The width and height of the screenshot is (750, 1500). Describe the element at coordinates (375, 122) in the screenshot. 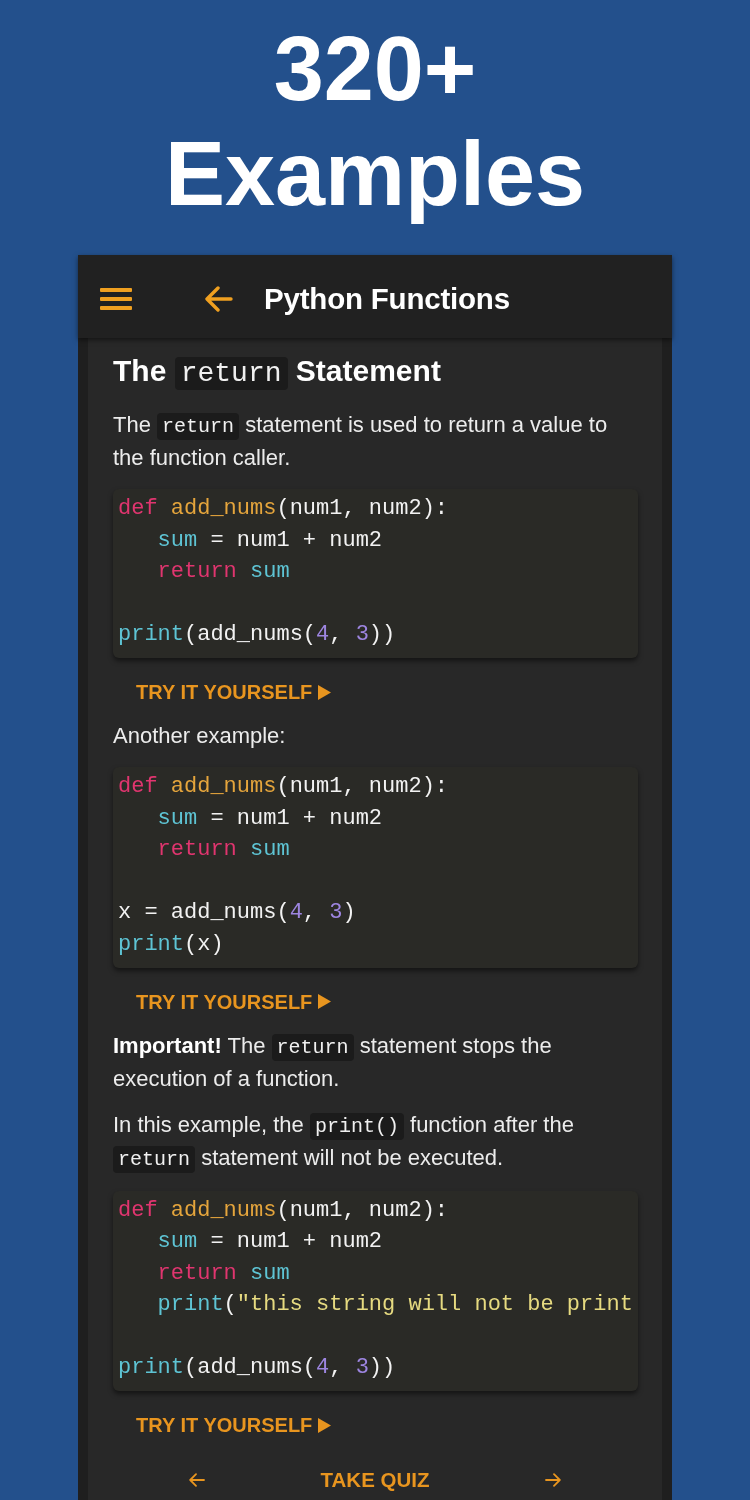

I see `promo-title: 320+ Examples` at that location.